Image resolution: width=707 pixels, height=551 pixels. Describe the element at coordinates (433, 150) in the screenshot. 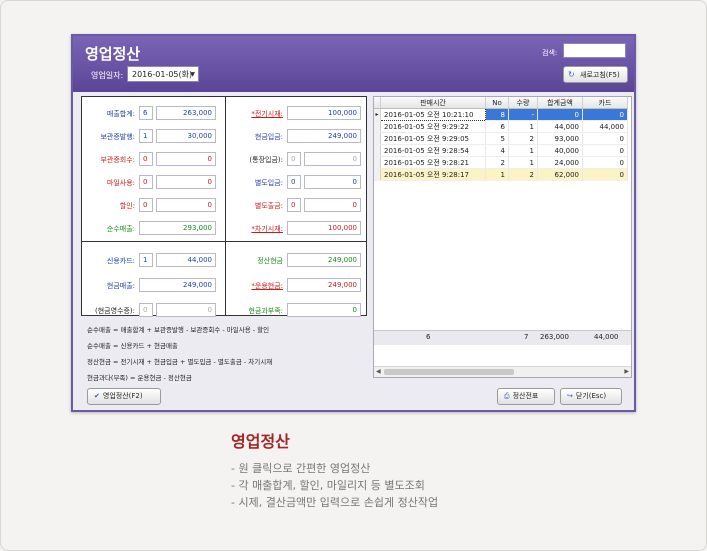

I see `cell-time: 2016-01-05 오전 9:28:54` at that location.